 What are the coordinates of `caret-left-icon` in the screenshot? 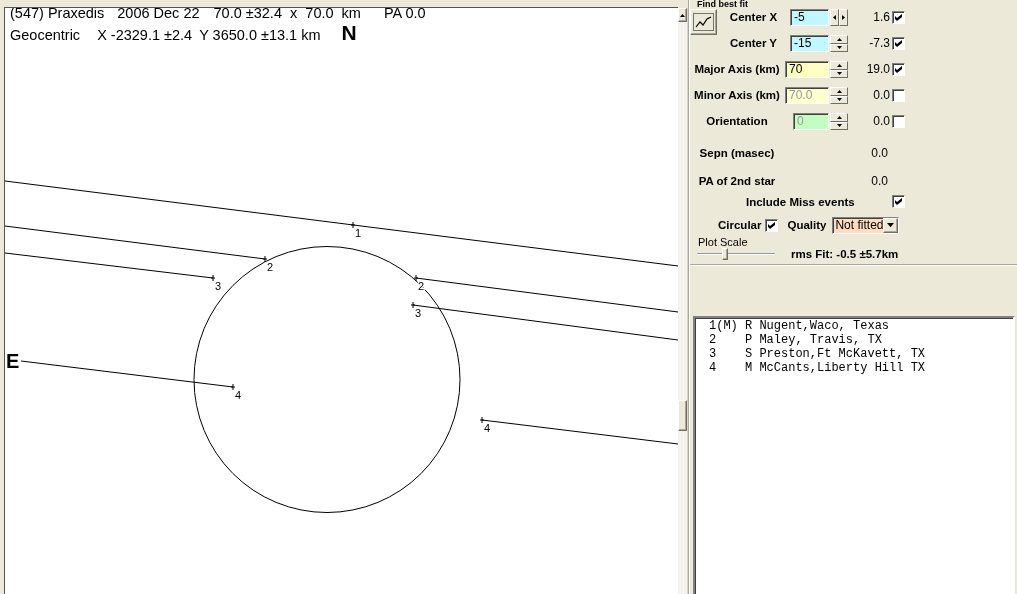 It's located at (834, 17).